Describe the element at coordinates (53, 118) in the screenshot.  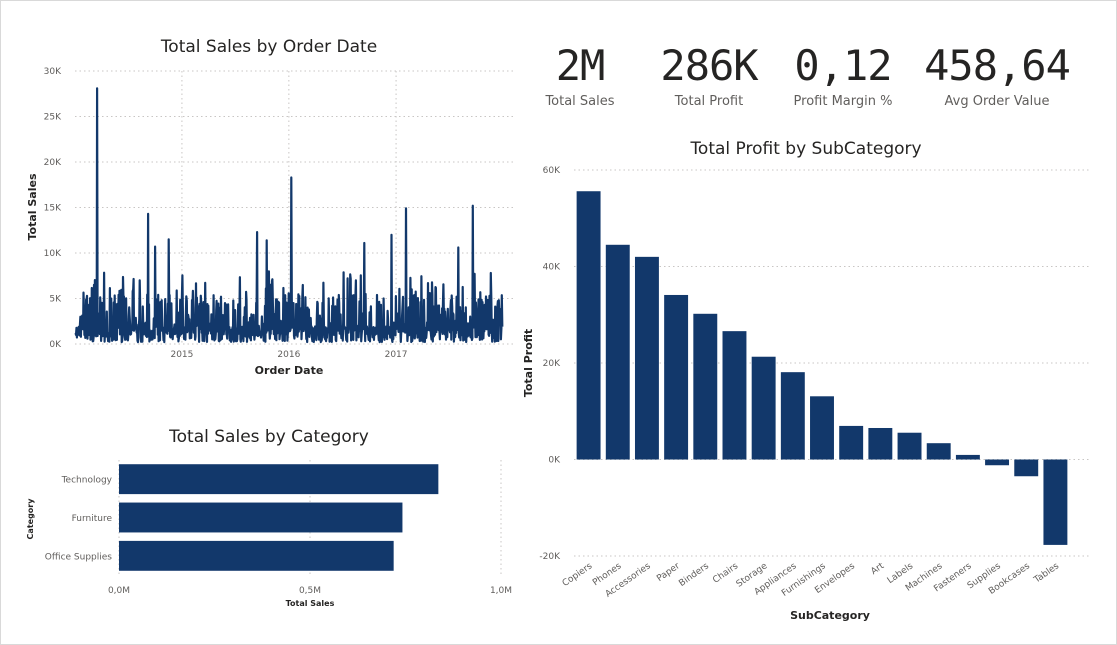
I see `y-tick-label: 25K` at that location.